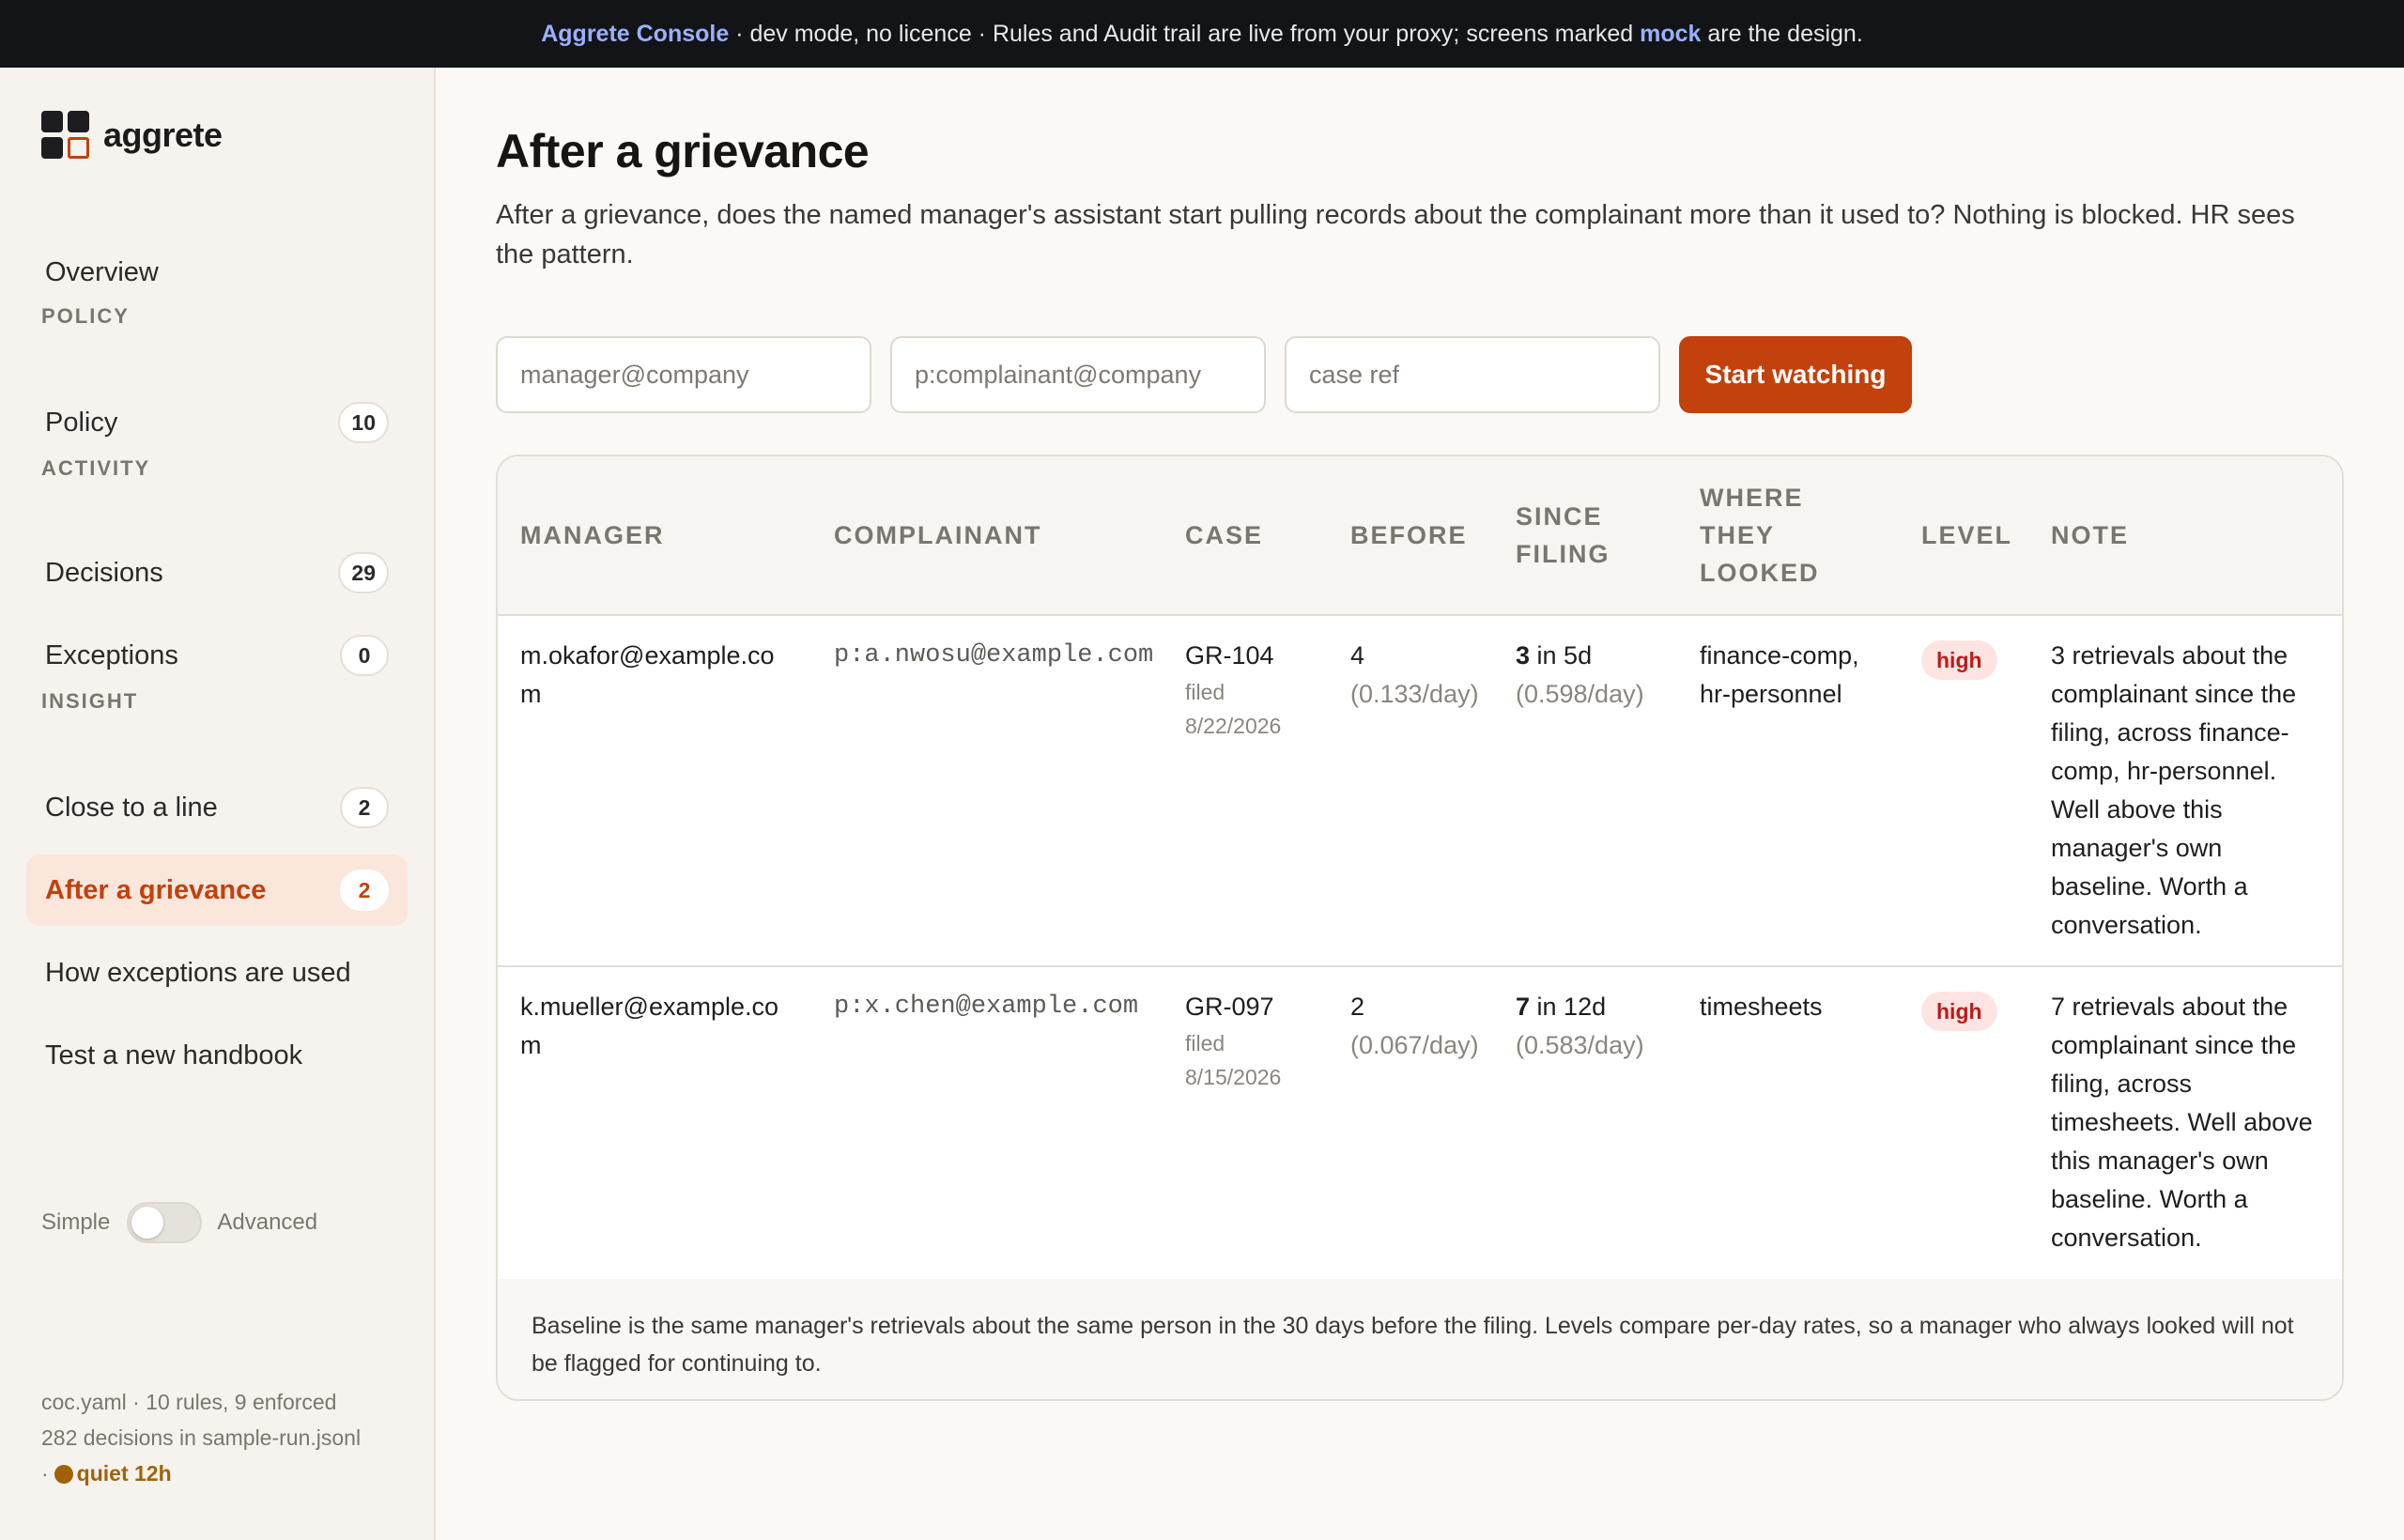 The height and width of the screenshot is (1540, 2404). I want to click on sidebar-item-test-a-new-handbook: Test a new handbook, so click(217, 1055).